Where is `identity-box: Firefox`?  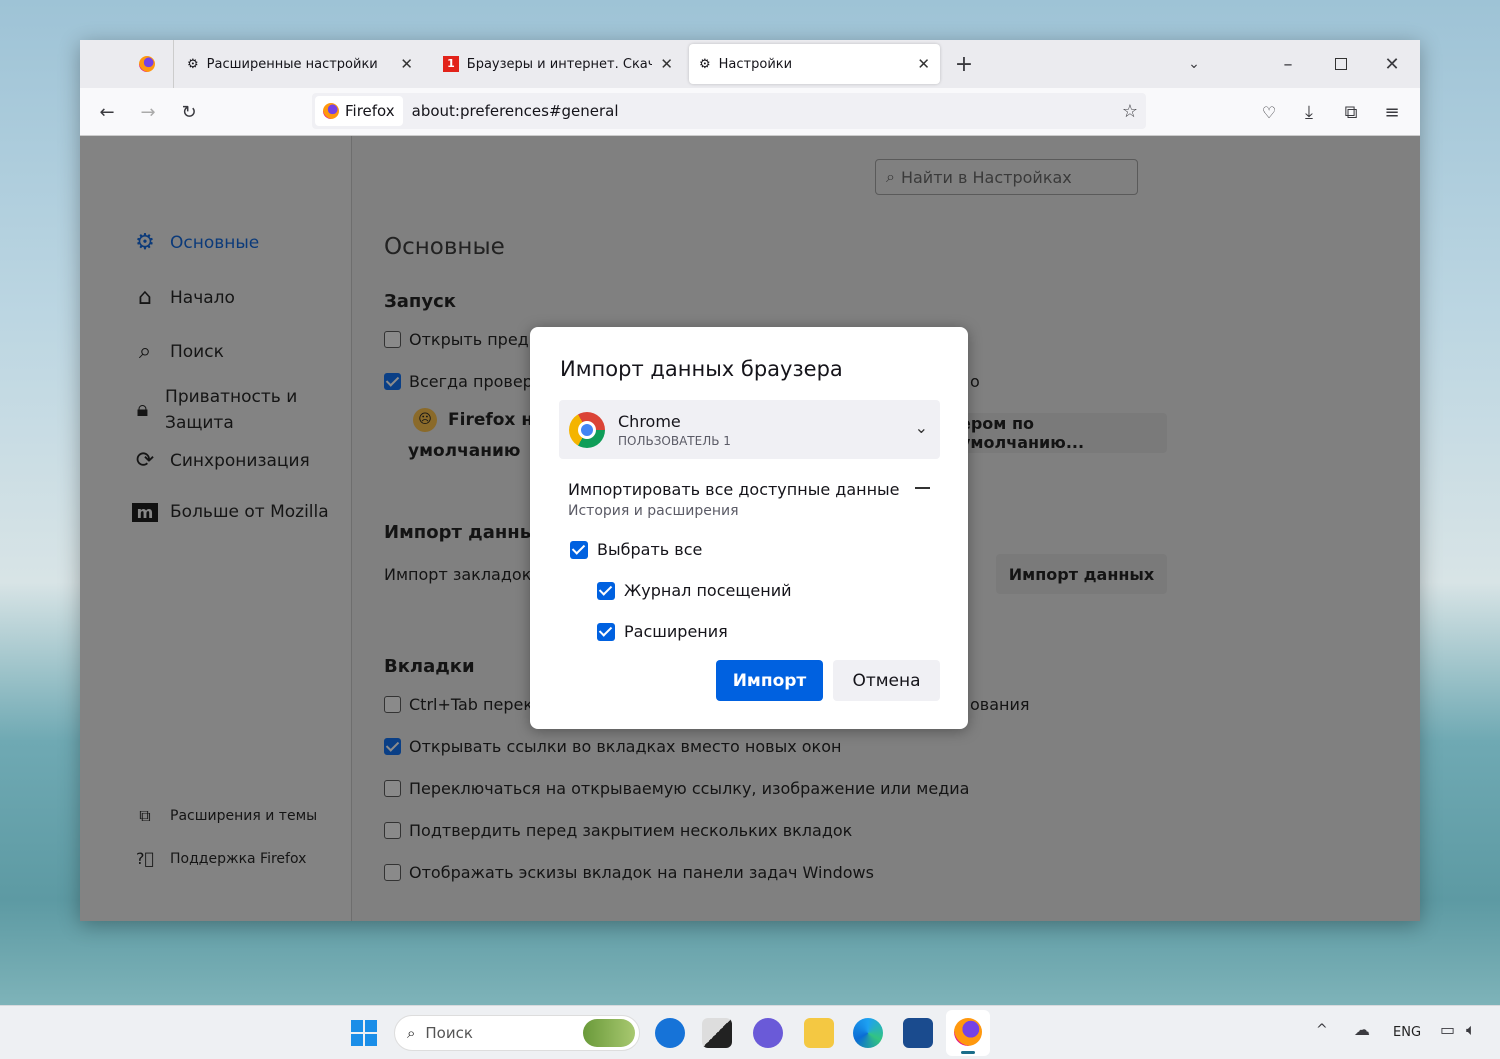 identity-box: Firefox is located at coordinates (359, 111).